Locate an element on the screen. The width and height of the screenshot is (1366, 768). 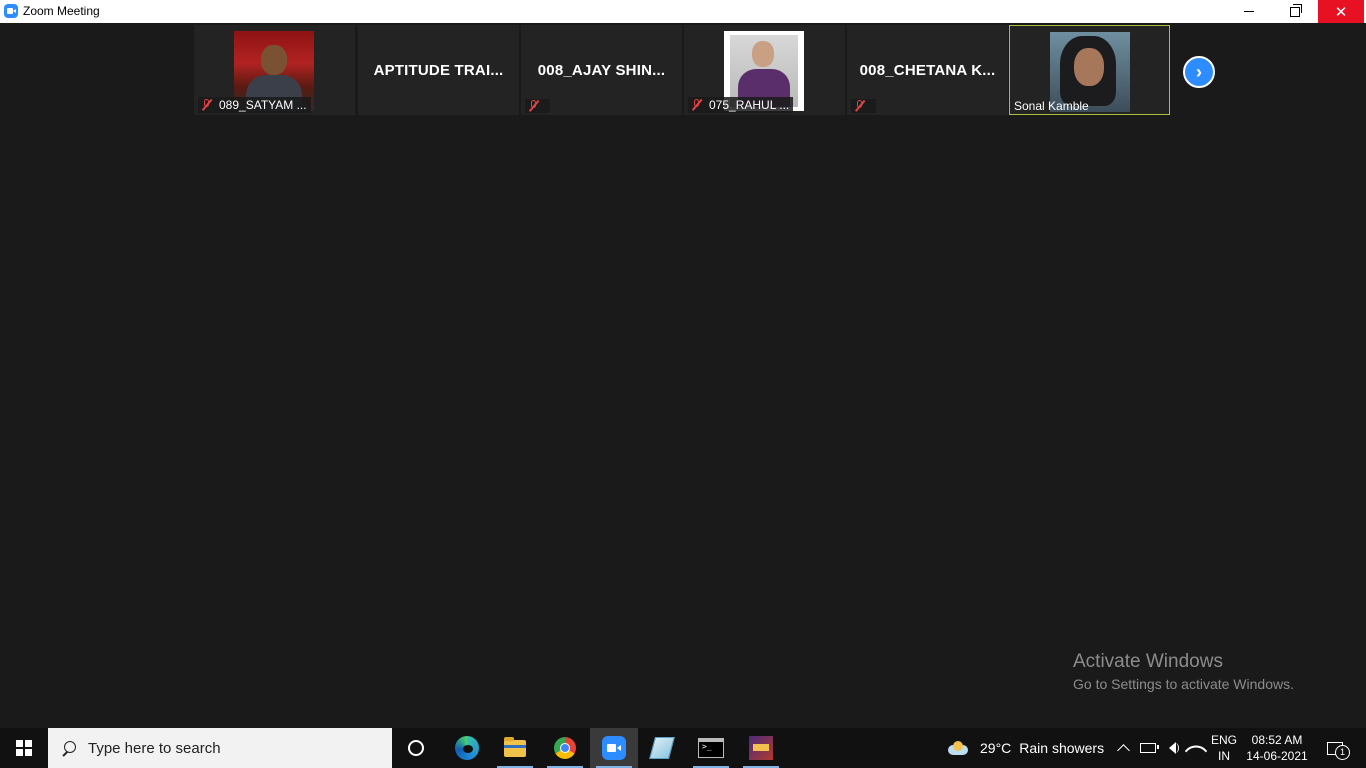
title-bar: Zoom Meeting ✕ is located at coordinates (683, 11).